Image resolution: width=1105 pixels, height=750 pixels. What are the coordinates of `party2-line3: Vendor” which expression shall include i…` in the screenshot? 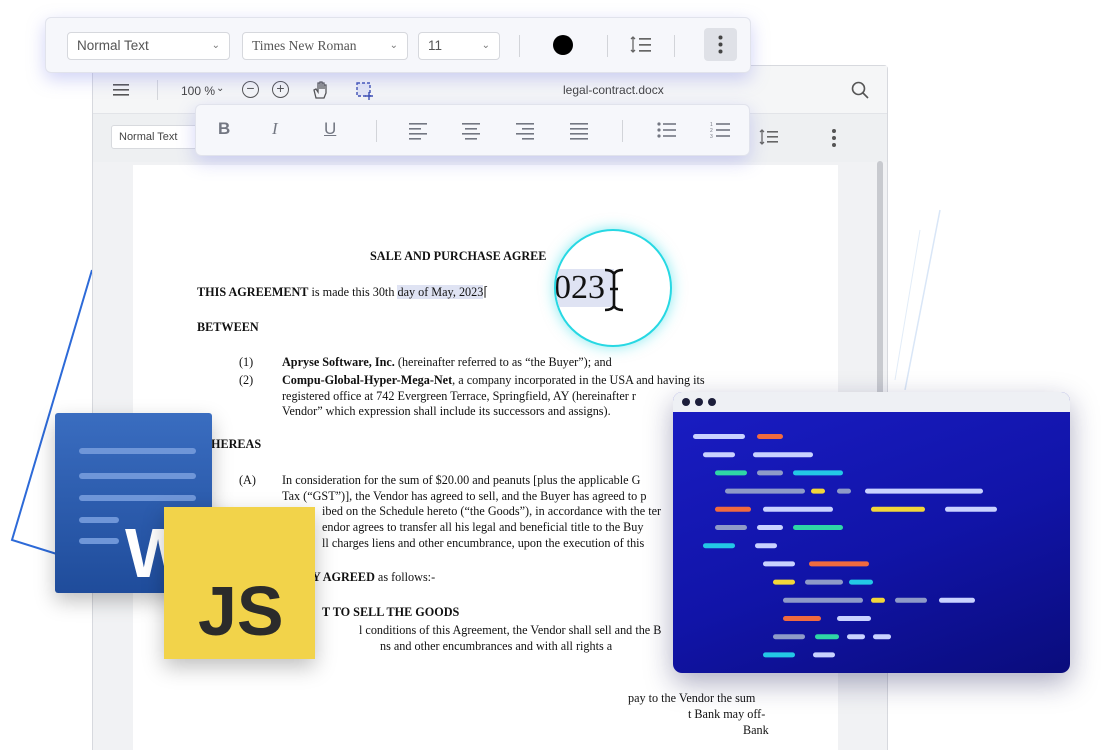 It's located at (446, 411).